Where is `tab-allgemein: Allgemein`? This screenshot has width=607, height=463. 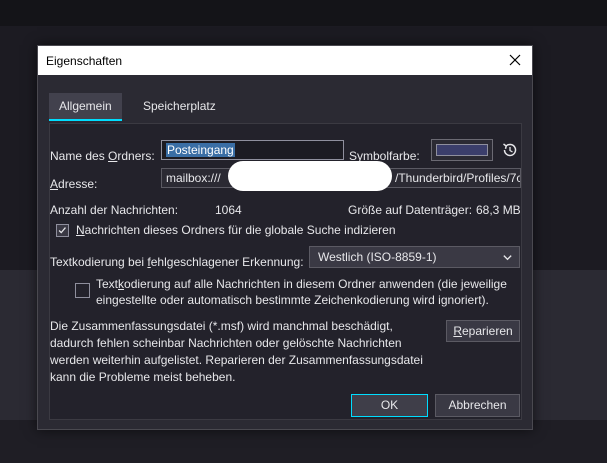
tab-allgemein: Allgemein is located at coordinates (85, 107).